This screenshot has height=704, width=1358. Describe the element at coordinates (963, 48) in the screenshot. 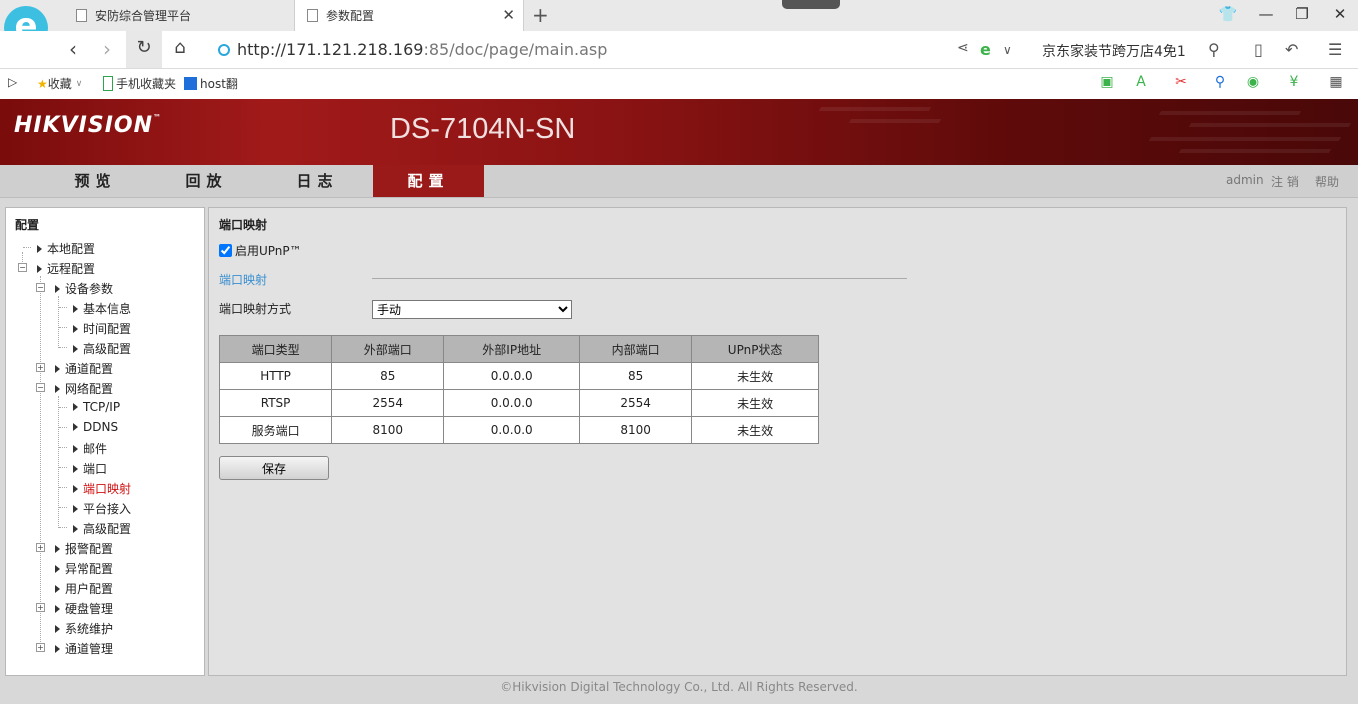

I see `share-icon: ⋖` at that location.